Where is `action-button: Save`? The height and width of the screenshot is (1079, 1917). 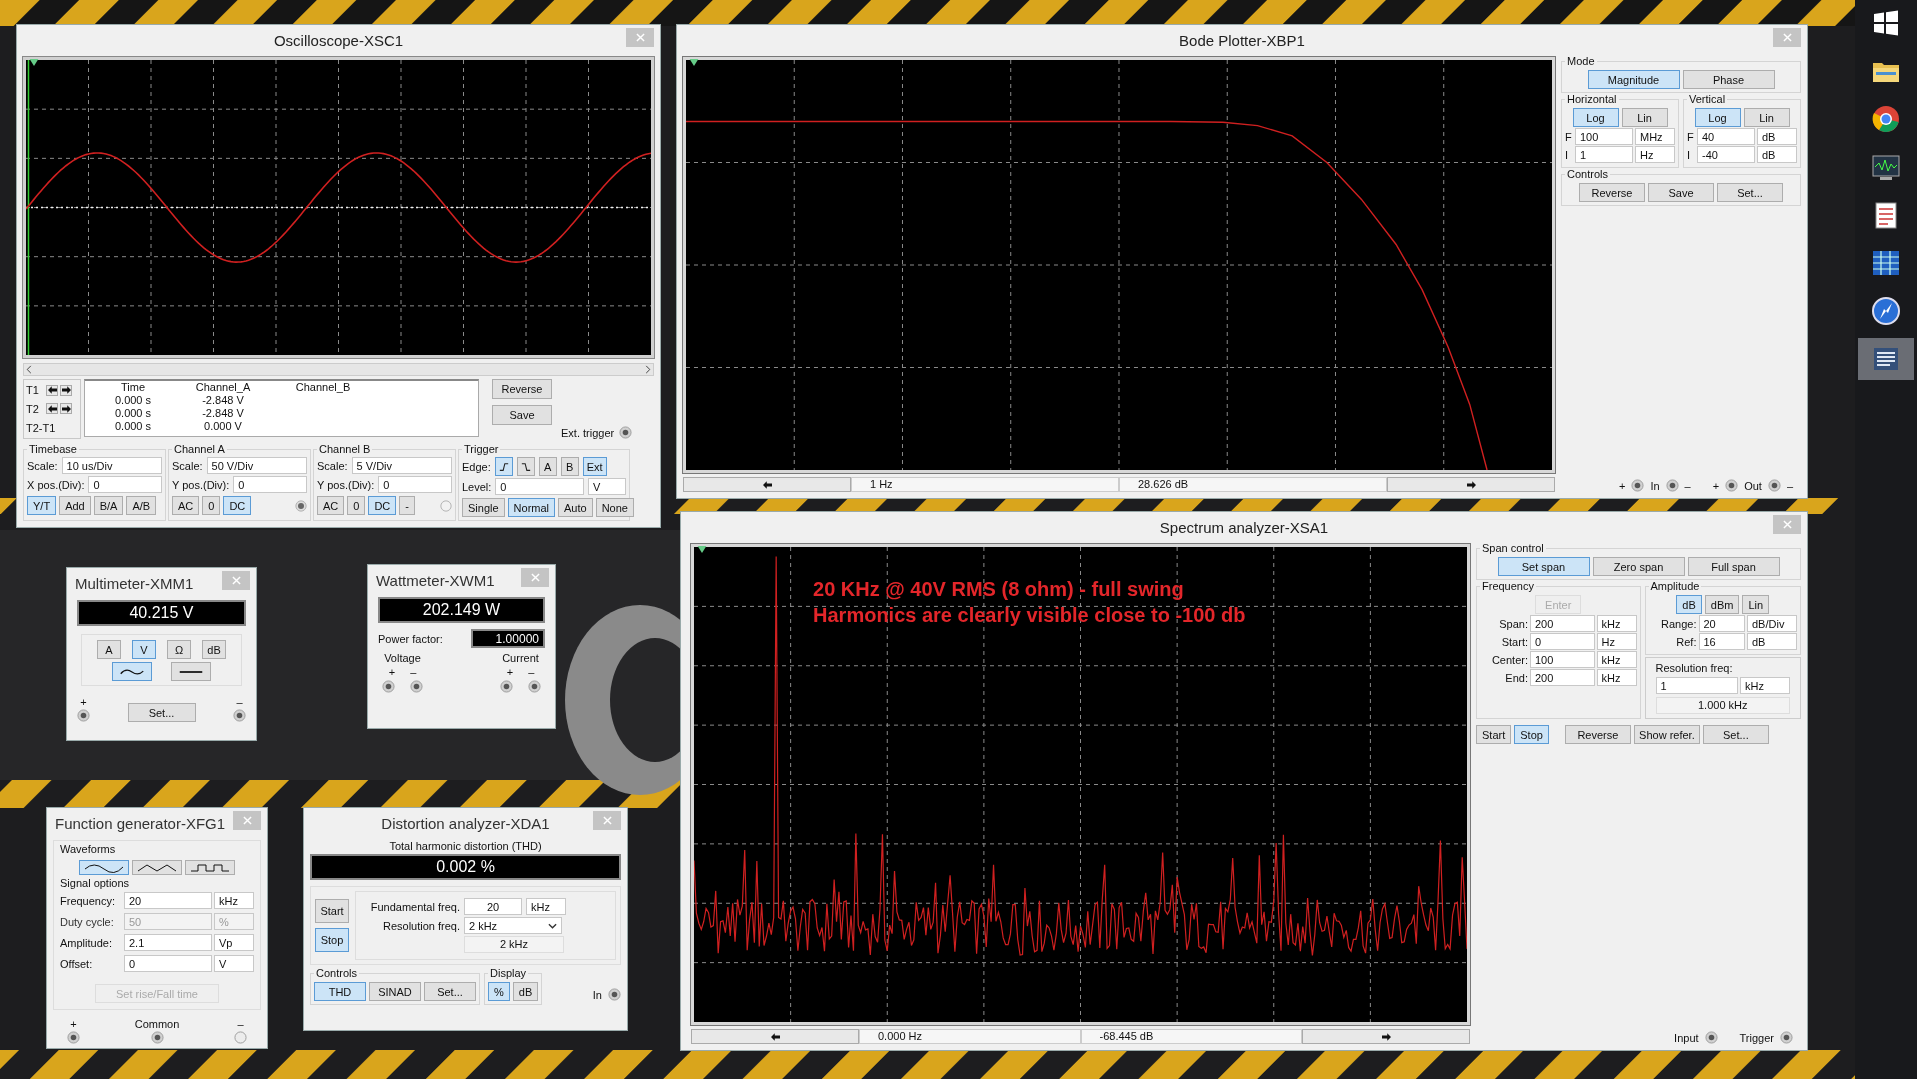
action-button: Save is located at coordinates (522, 415).